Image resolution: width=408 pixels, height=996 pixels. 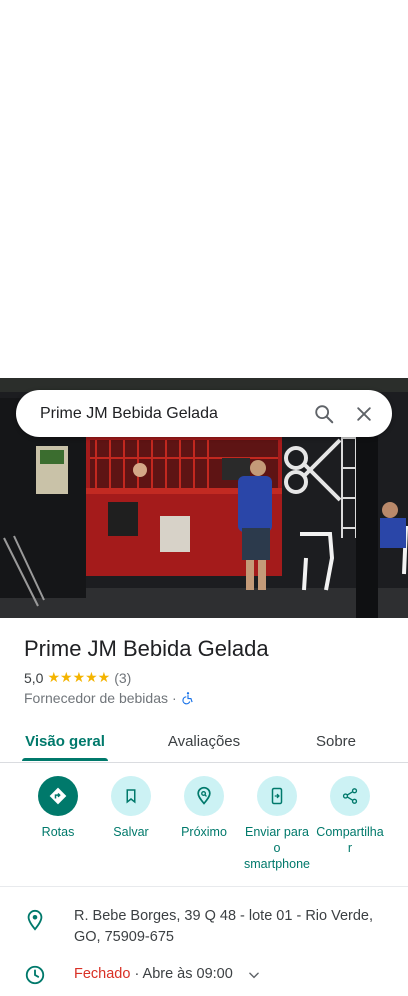 I want to click on send-label: Enviar para o smartphone, so click(x=277, y=848).